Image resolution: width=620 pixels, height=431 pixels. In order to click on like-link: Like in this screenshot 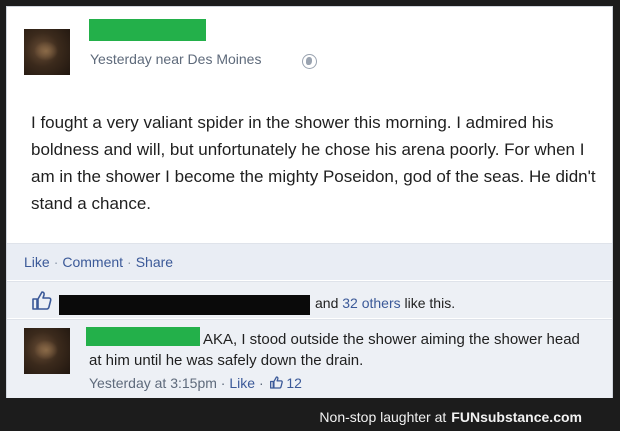, I will do `click(37, 262)`.